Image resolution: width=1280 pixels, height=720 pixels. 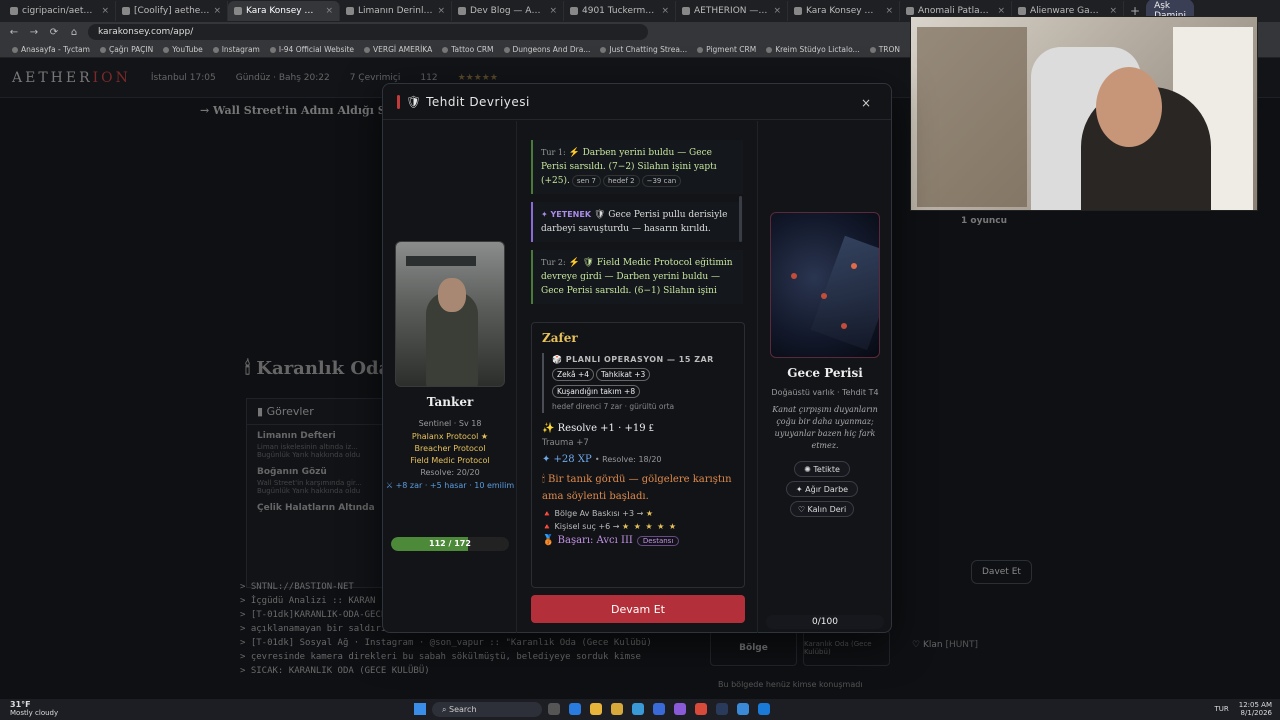 I want to click on log-scrollbar, so click(x=740, y=219).